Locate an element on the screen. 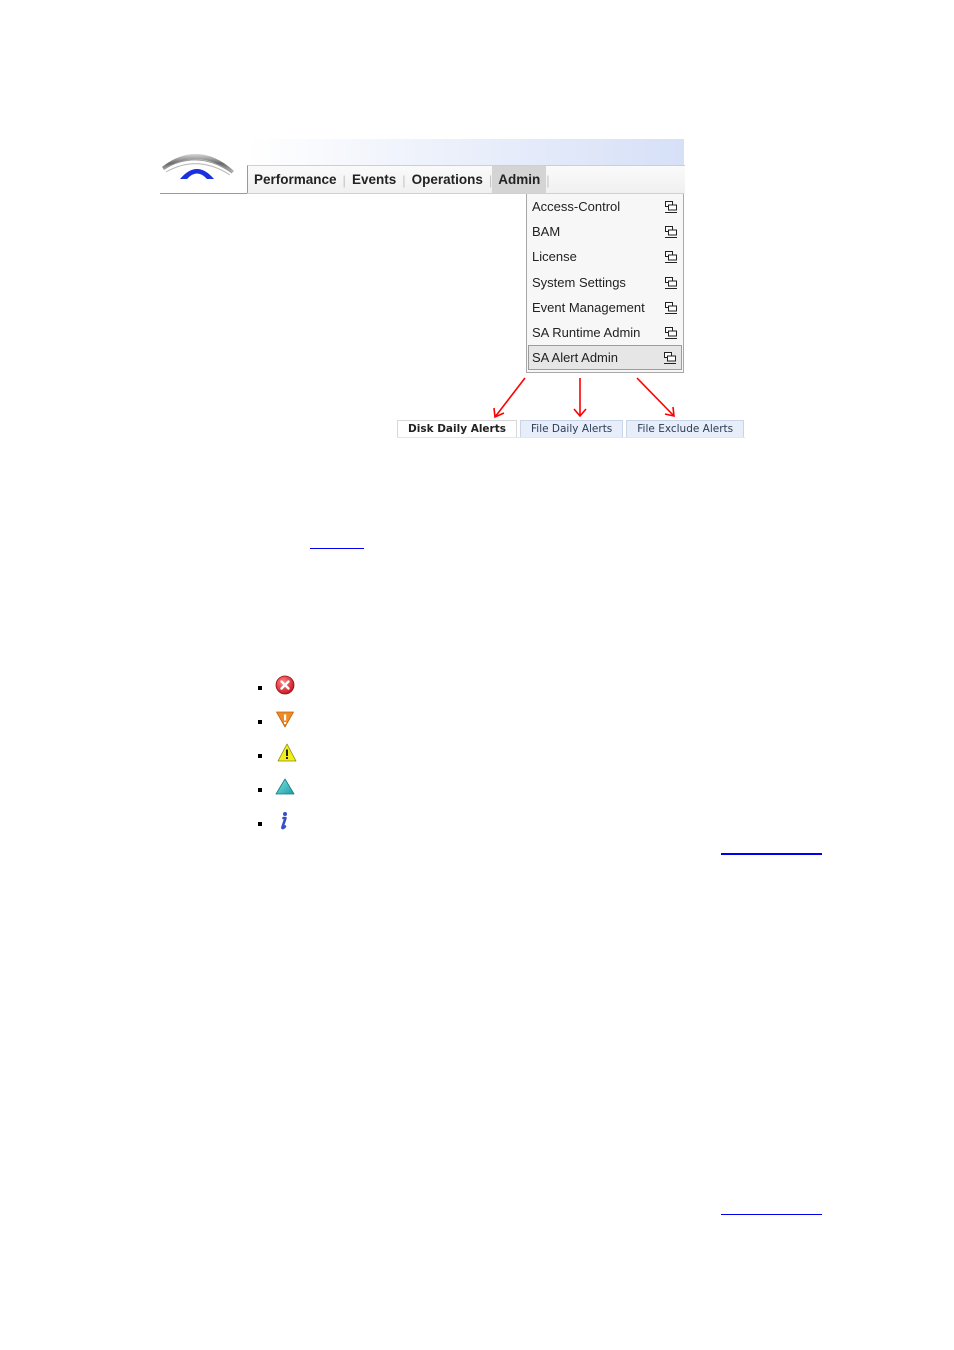 This screenshot has width=954, height=1350. tab-disk-daily-alerts: Disk Daily Alerts is located at coordinates (457, 429).